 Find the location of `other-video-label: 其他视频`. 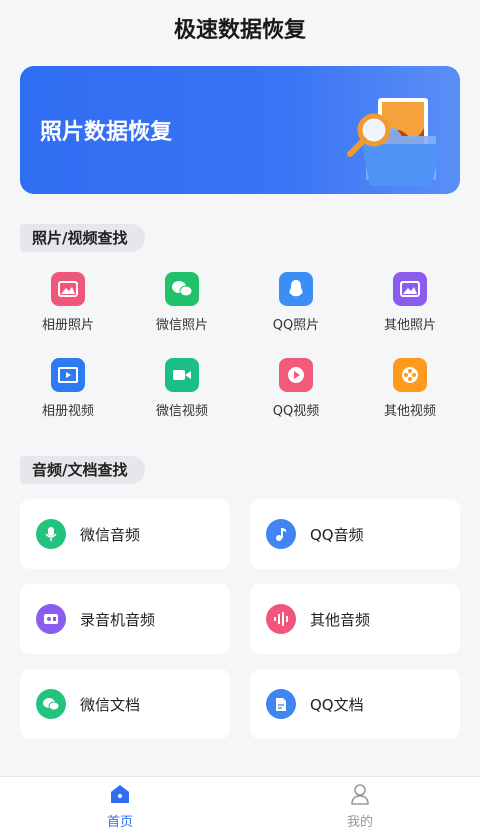

other-video-label: 其他视频 is located at coordinates (409, 411).